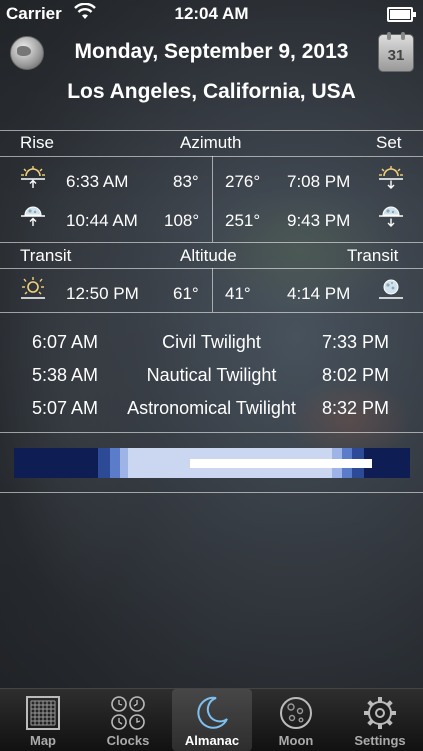 The height and width of the screenshot is (751, 423). Describe the element at coordinates (33, 288) in the screenshot. I see `sun-transit-icon` at that location.